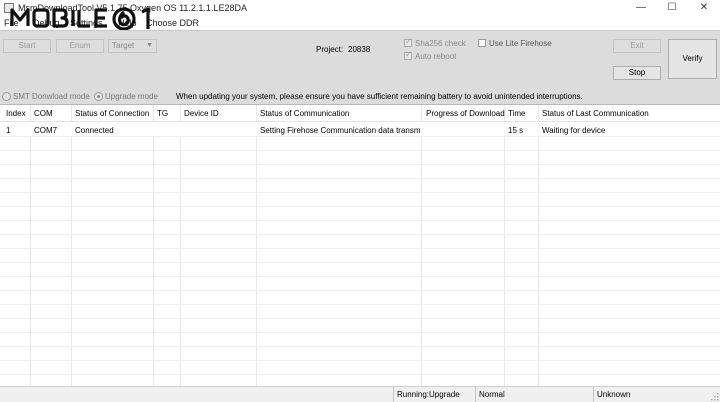  What do you see at coordinates (46, 130) in the screenshot?
I see `cell-com: COM7` at bounding box center [46, 130].